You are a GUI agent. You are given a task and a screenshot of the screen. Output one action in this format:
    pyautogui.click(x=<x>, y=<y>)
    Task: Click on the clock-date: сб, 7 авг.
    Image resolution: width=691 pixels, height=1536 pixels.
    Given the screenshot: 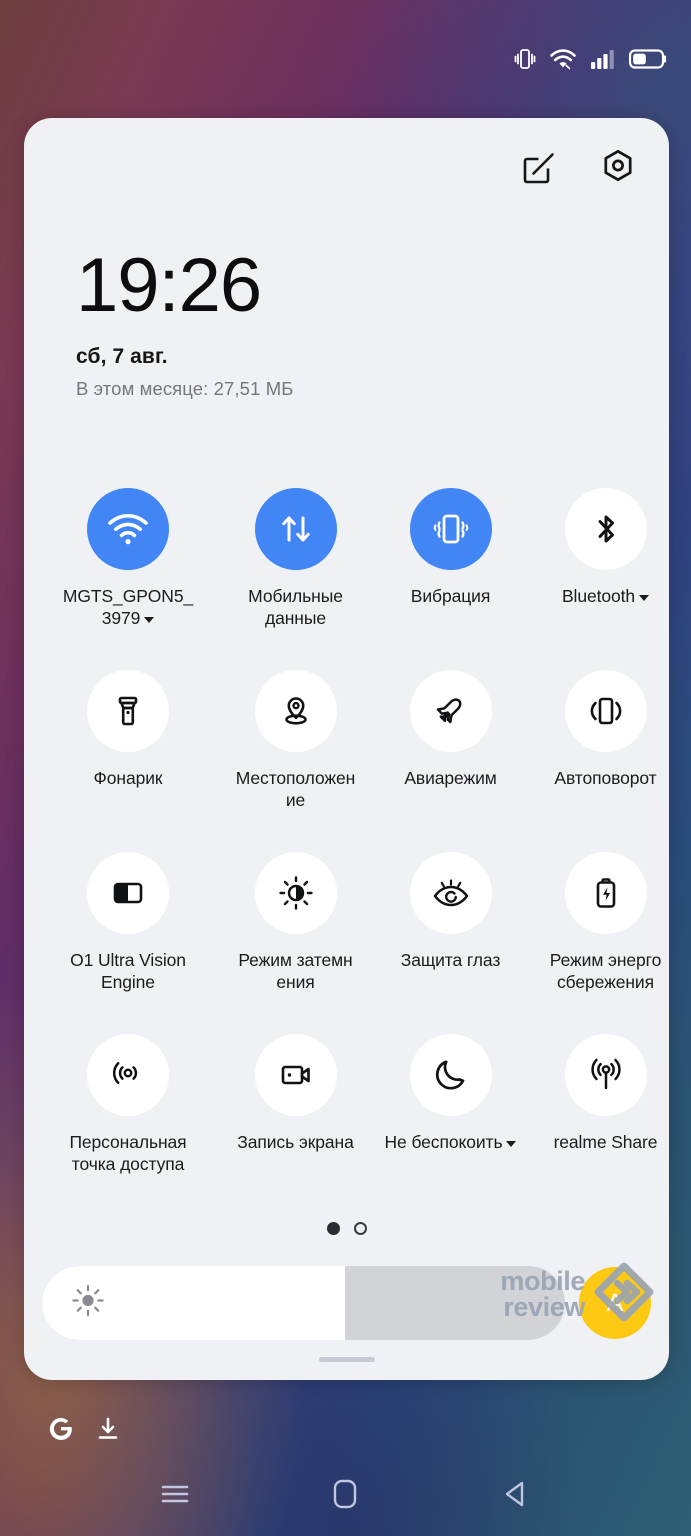 What is the action you would take?
    pyautogui.click(x=122, y=356)
    